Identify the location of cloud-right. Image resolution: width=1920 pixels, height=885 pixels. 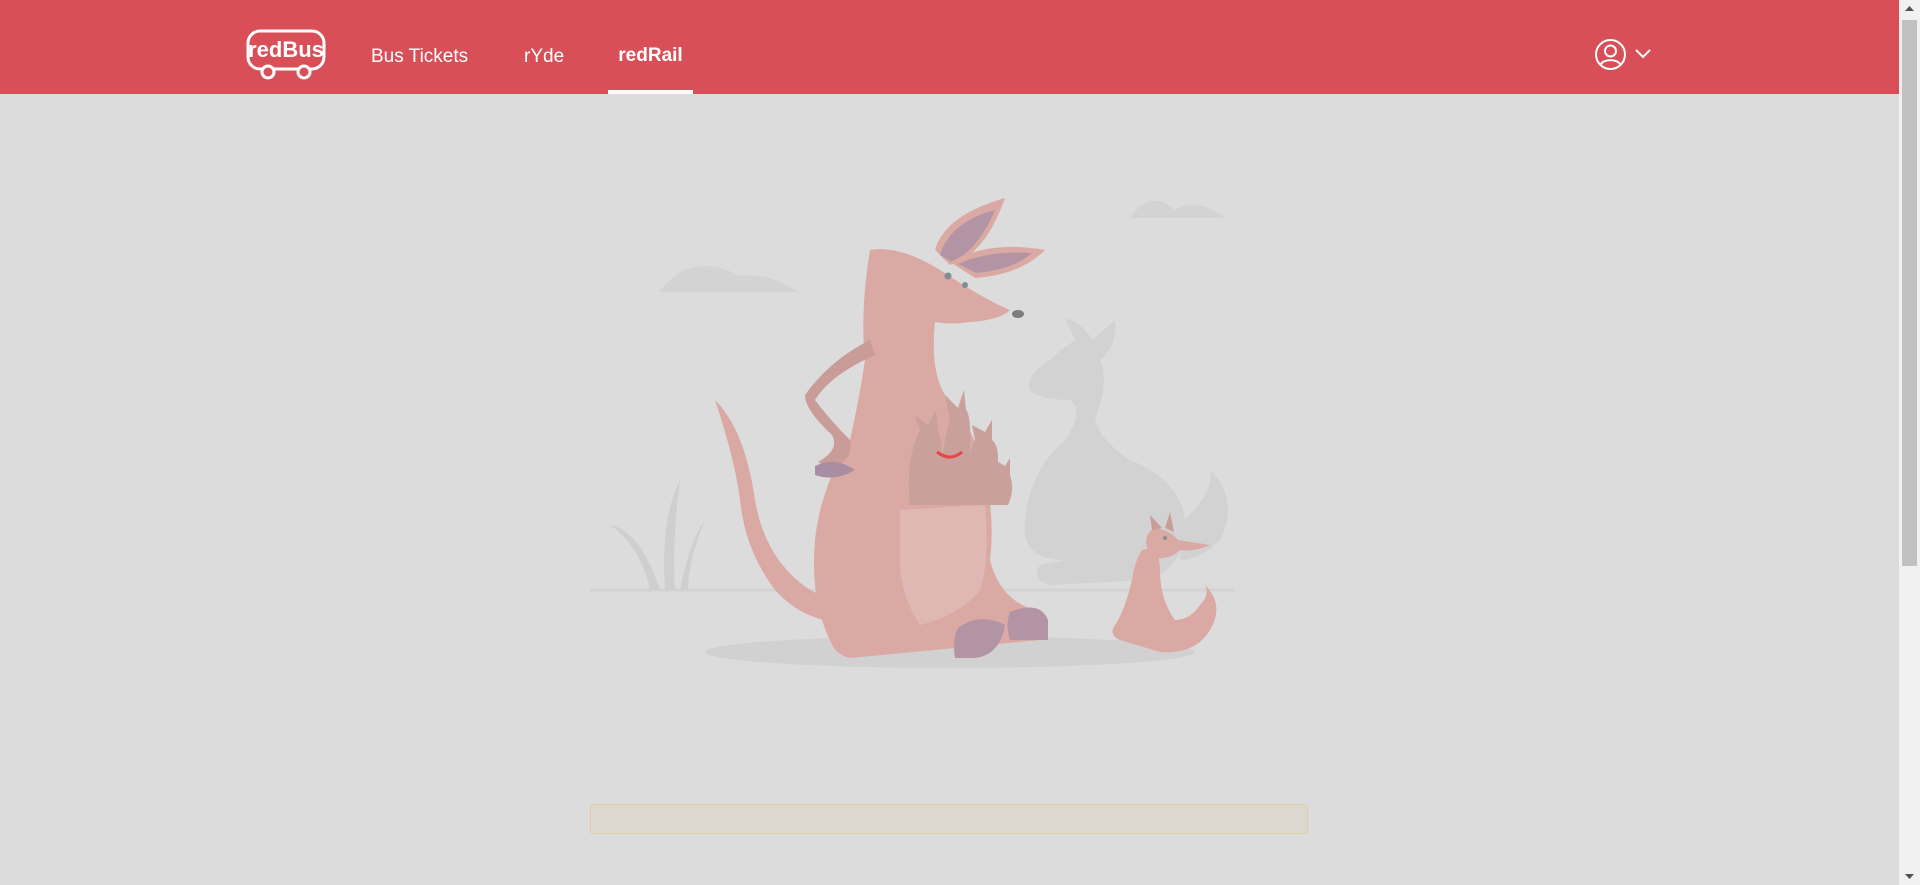
(1177, 209).